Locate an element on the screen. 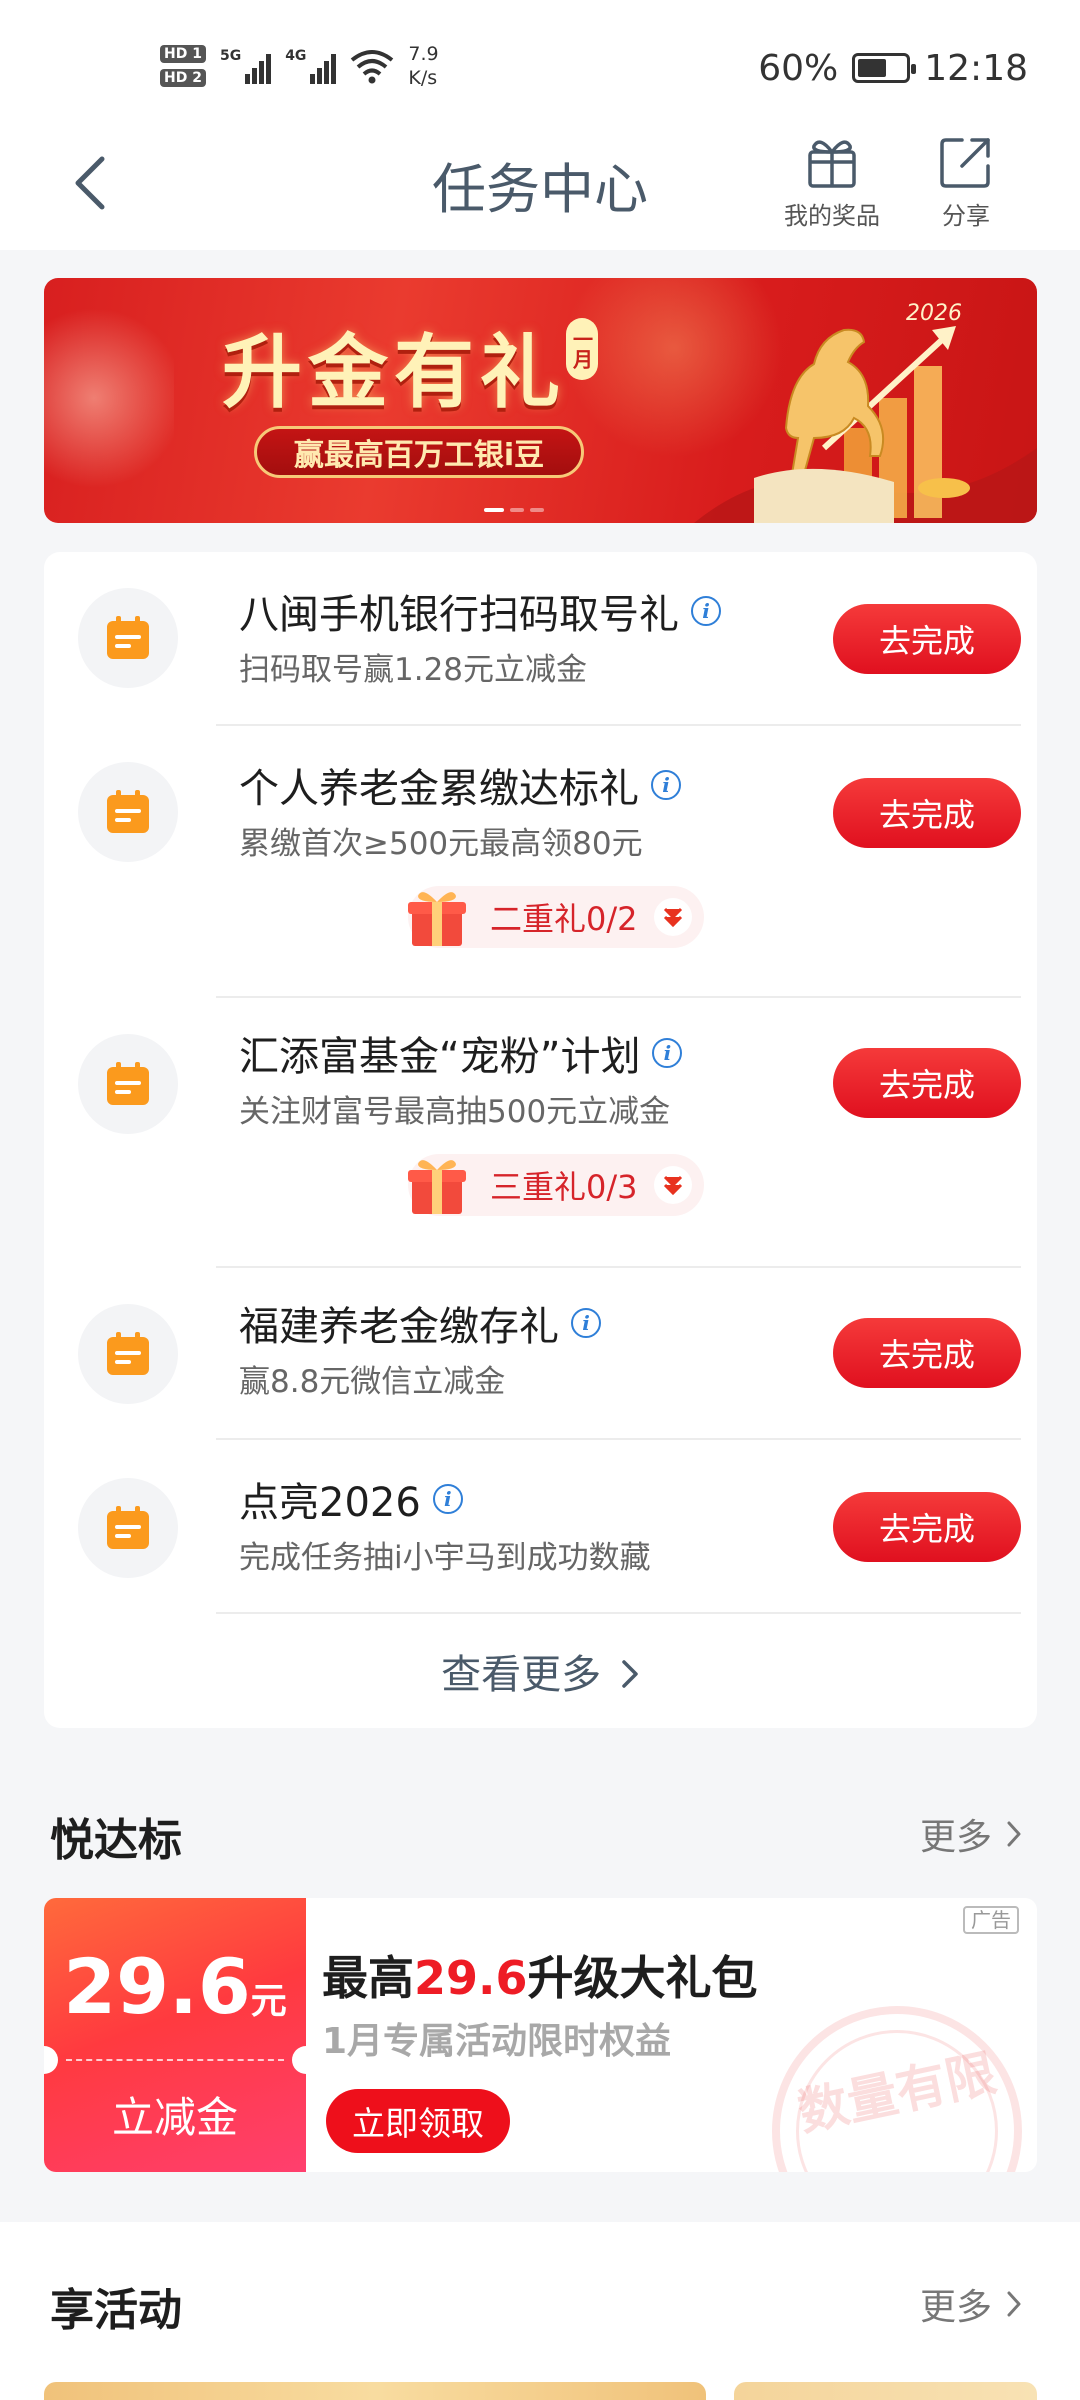 The image size is (1080, 2400). task-title: 福建养老金缴存礼 i is located at coordinates (420, 1323).